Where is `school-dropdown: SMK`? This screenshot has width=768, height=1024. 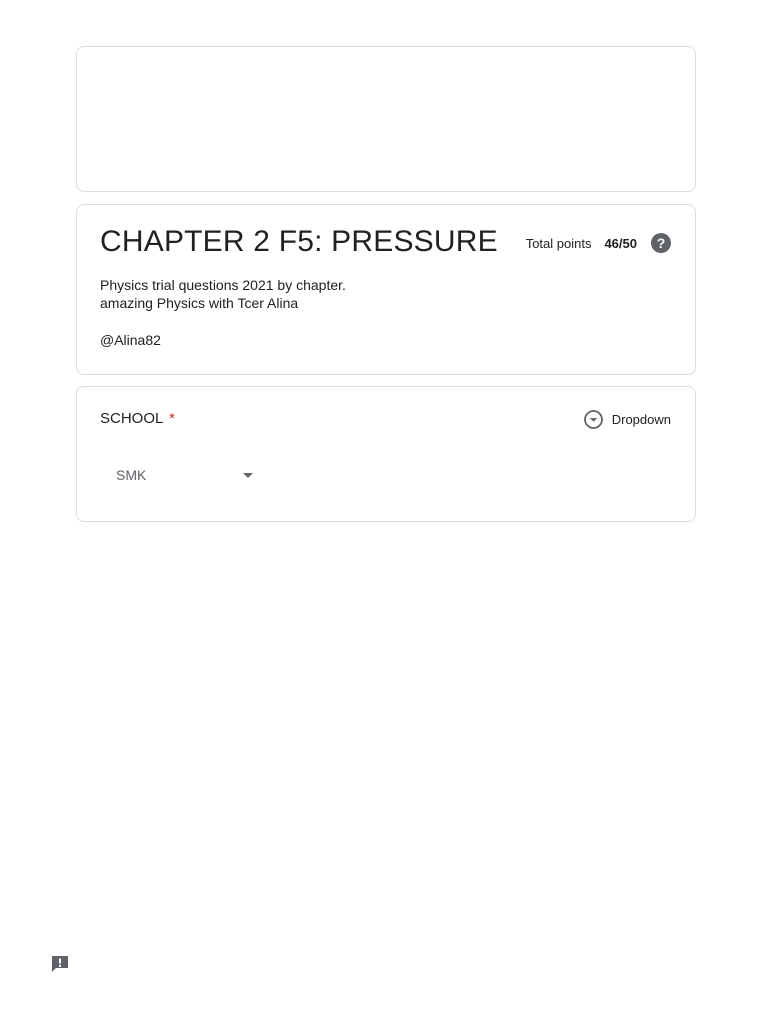
school-dropdown: SMK is located at coordinates (180, 475).